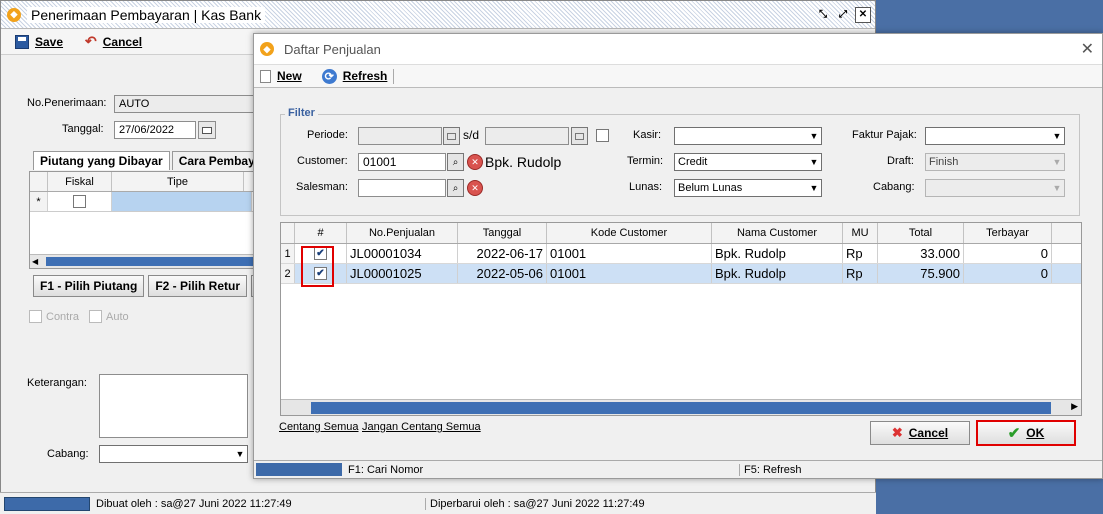 The height and width of the screenshot is (514, 1103). What do you see at coordinates (117, 316) in the screenshot?
I see `auto-label: Auto` at bounding box center [117, 316].